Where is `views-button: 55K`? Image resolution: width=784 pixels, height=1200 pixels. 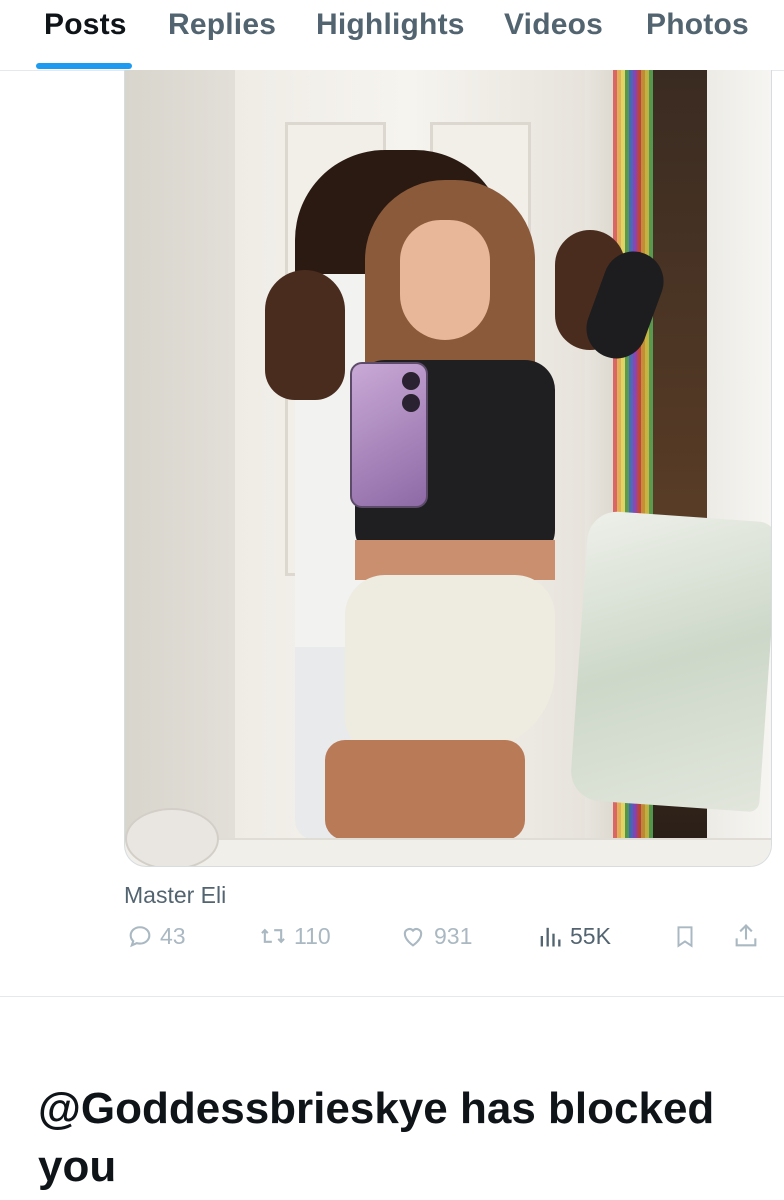 views-button: 55K is located at coordinates (573, 936).